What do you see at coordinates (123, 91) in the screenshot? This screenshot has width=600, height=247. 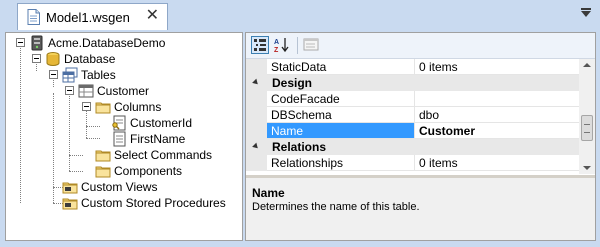 I see `tree-node-label: Customer` at bounding box center [123, 91].